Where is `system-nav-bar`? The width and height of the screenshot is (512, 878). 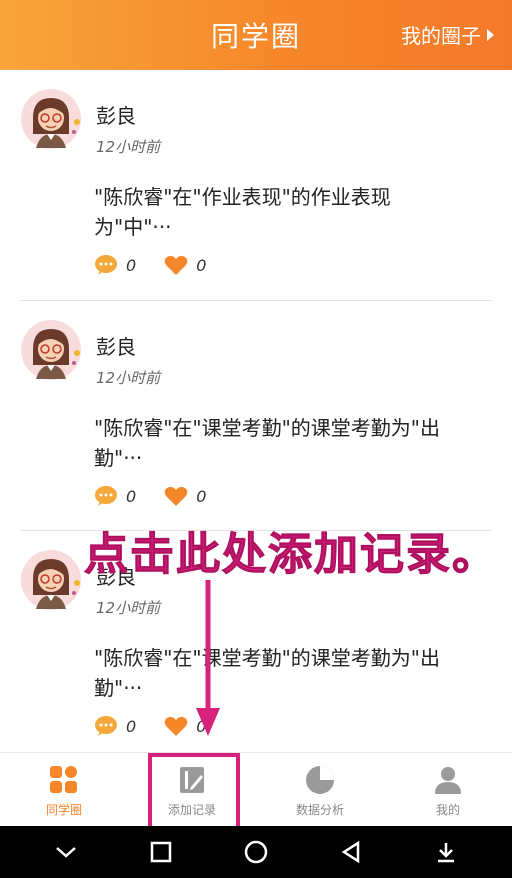 system-nav-bar is located at coordinates (256, 852).